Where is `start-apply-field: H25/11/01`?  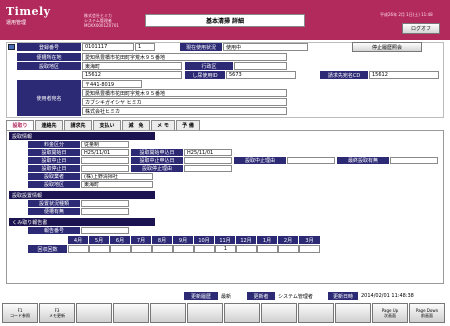 start-apply-field: H25/11/01 is located at coordinates (208, 152).